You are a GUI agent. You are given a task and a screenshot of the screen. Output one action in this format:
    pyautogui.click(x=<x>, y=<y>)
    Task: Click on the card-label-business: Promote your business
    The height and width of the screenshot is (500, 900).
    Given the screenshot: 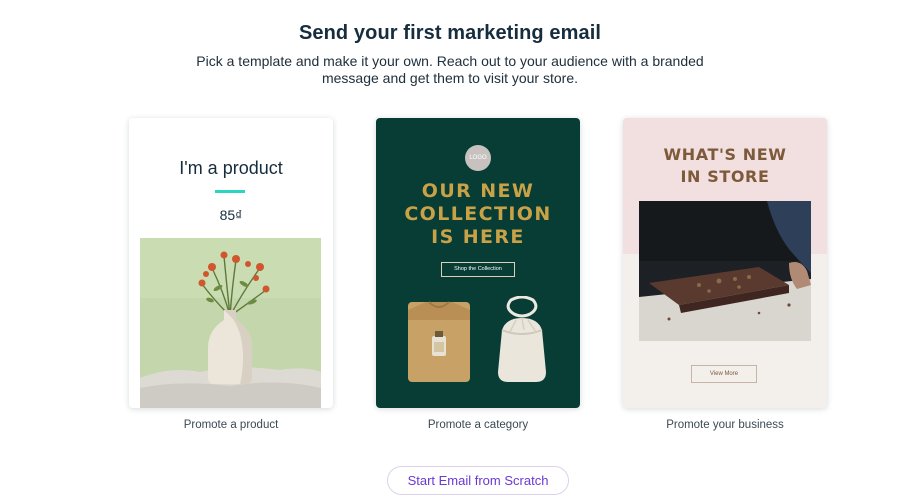 What is the action you would take?
    pyautogui.click(x=725, y=425)
    